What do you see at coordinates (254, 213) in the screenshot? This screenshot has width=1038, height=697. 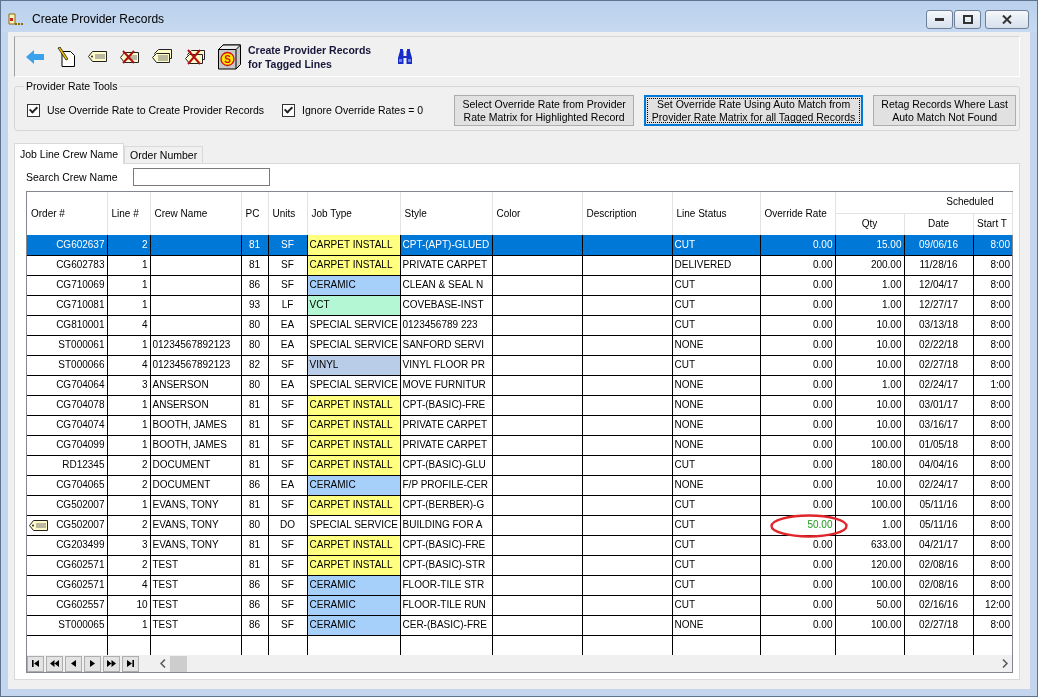 I see `column-header: PC` at bounding box center [254, 213].